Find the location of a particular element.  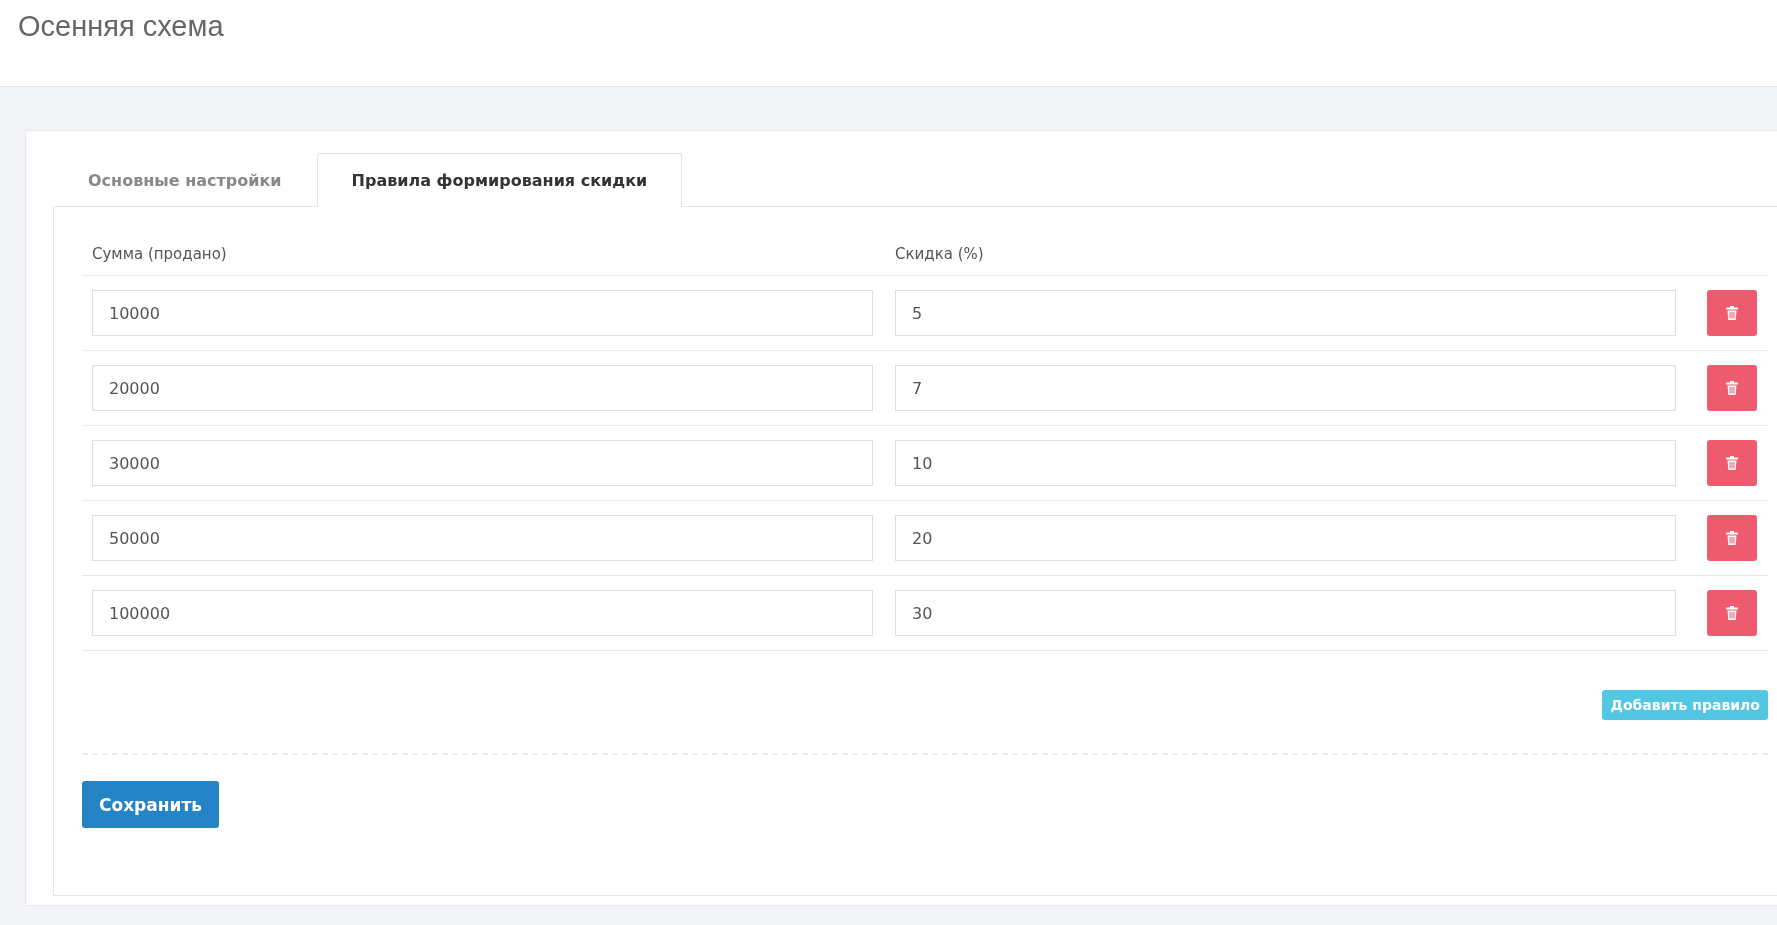

discount-field: 5 is located at coordinates (1285, 313).